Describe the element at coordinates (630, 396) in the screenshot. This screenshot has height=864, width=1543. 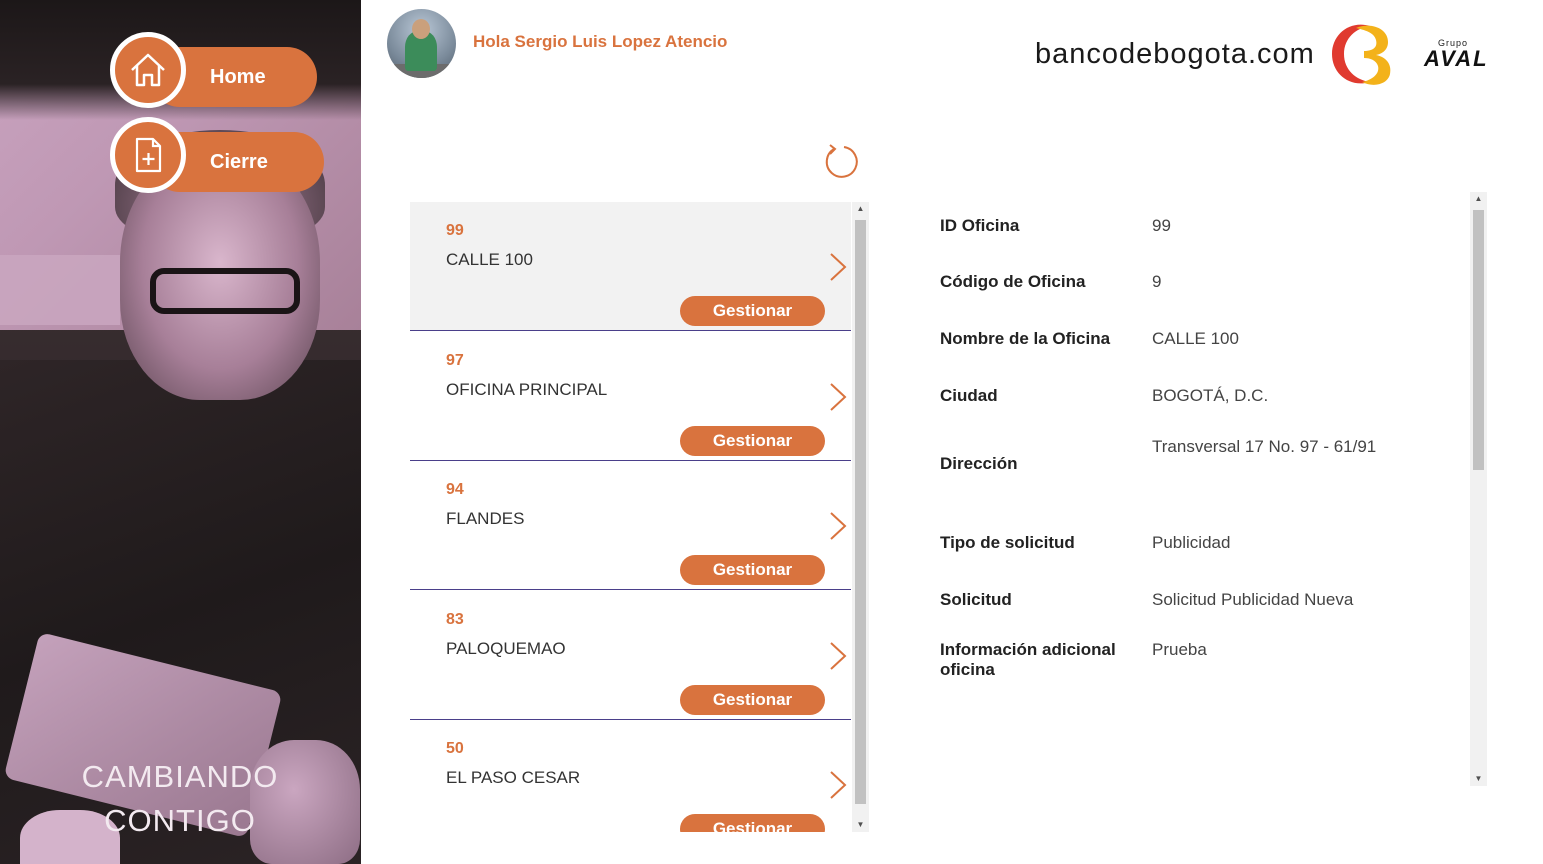
I see `office-list-item: 97 OFICINA PRINCIPAL Gestionar` at that location.